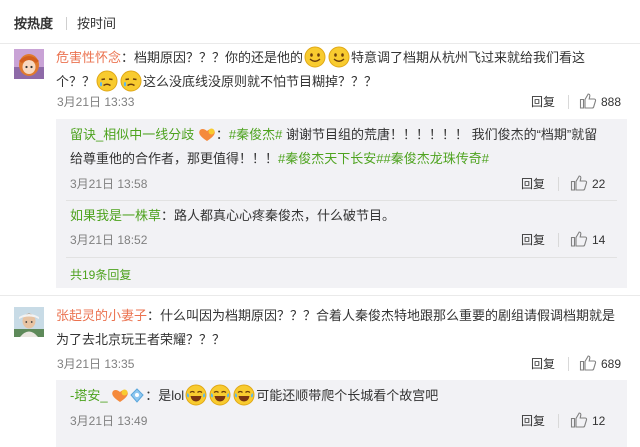  What do you see at coordinates (212, 57) in the screenshot?
I see `comment-body: ：档期原因？？？你的还是他的` at bounding box center [212, 57].